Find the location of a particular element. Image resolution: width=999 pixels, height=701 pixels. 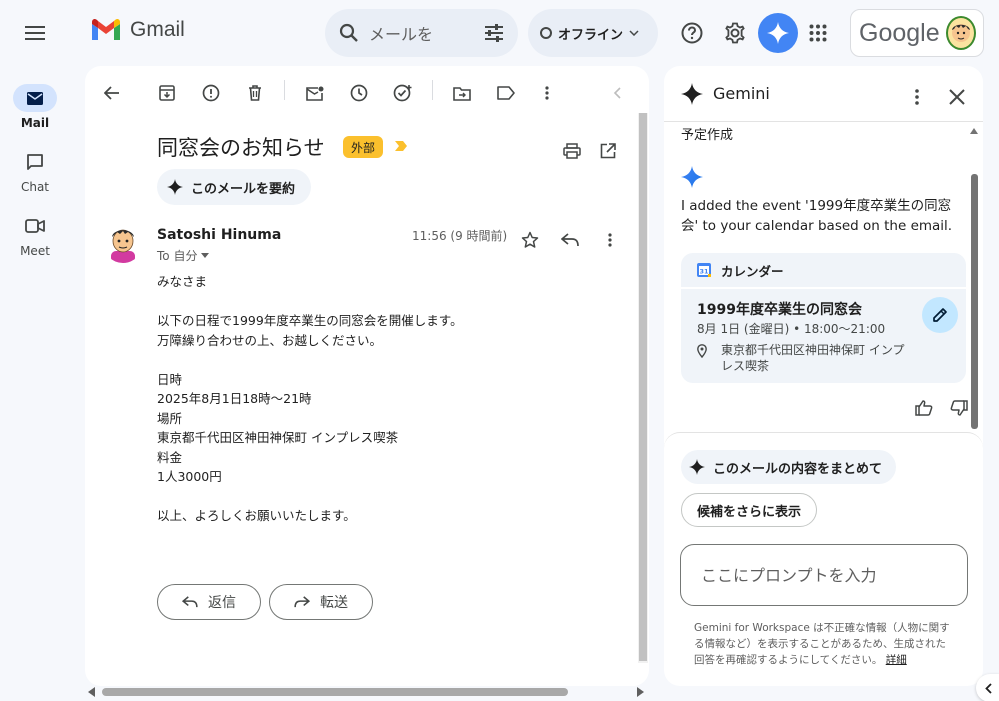

calendar-card-header: 31 カレンダー is located at coordinates (823, 271).